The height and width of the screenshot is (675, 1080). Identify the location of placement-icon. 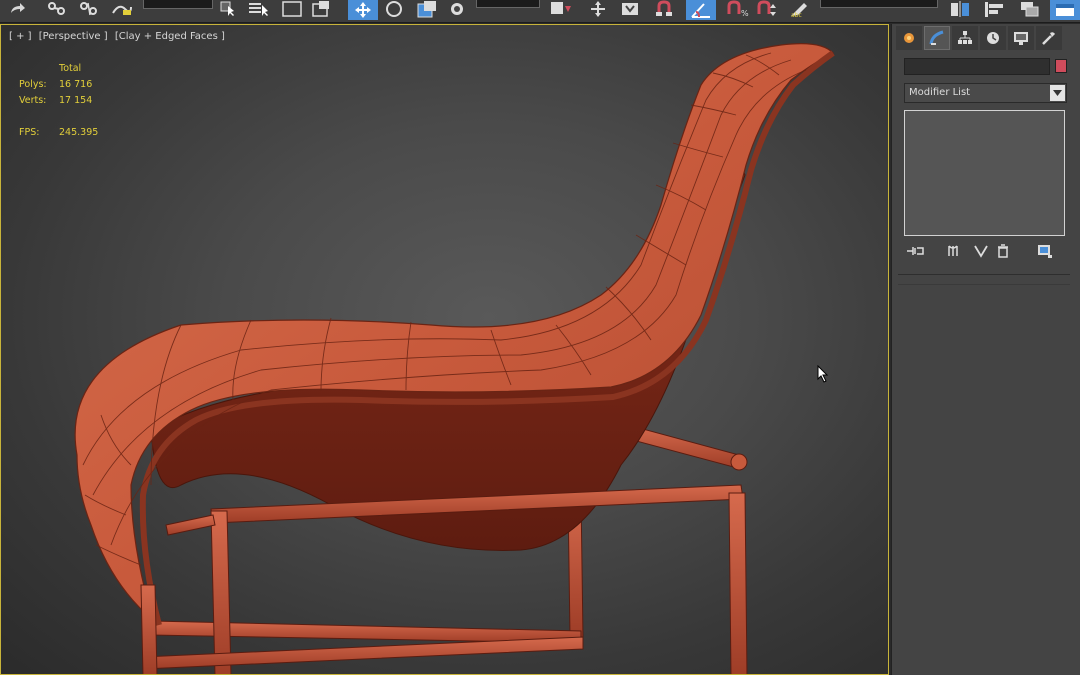
(457, 9).